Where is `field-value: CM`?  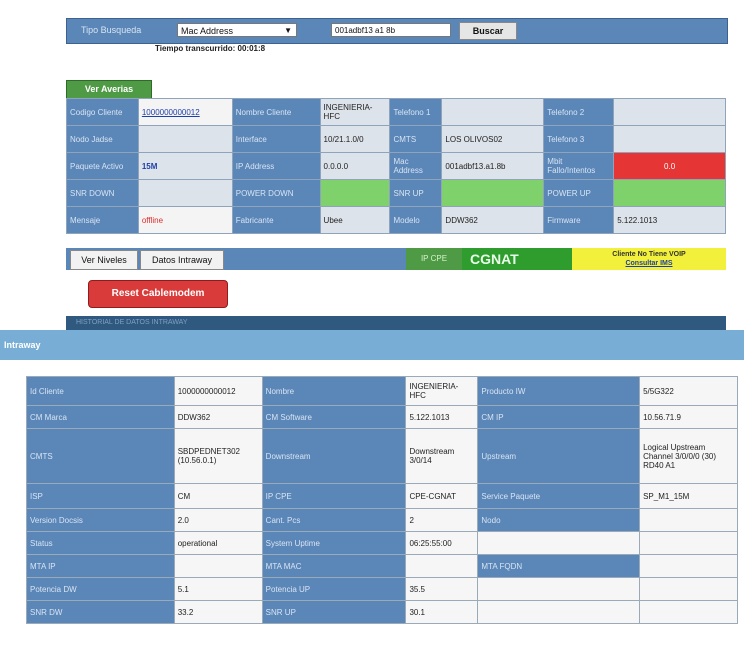 field-value: CM is located at coordinates (218, 496).